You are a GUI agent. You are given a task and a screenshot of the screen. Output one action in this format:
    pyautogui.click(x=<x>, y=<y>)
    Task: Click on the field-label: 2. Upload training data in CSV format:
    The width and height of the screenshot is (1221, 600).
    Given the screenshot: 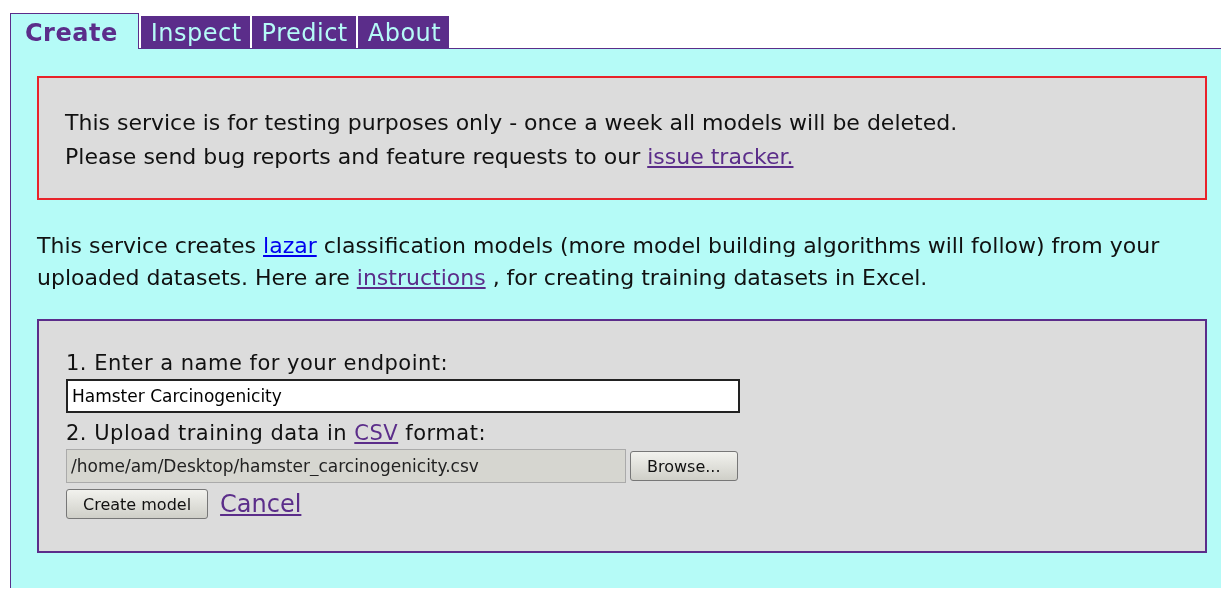 What is the action you would take?
    pyautogui.click(x=276, y=433)
    